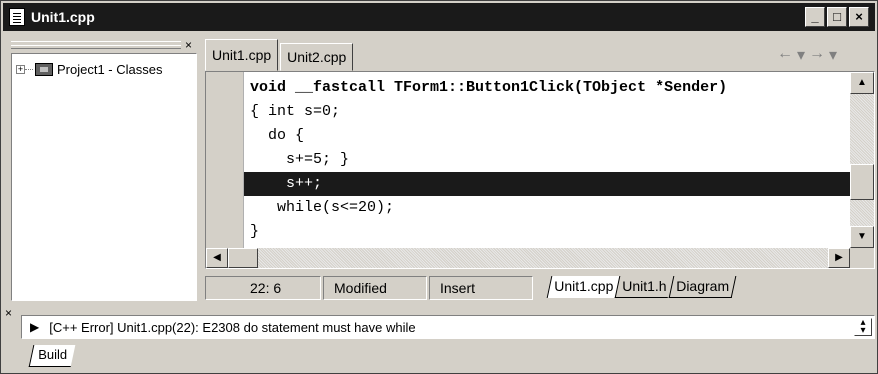  Describe the element at coordinates (317, 57) in the screenshot. I see `tab-unit2-cpp: Unit2.cpp` at that location.